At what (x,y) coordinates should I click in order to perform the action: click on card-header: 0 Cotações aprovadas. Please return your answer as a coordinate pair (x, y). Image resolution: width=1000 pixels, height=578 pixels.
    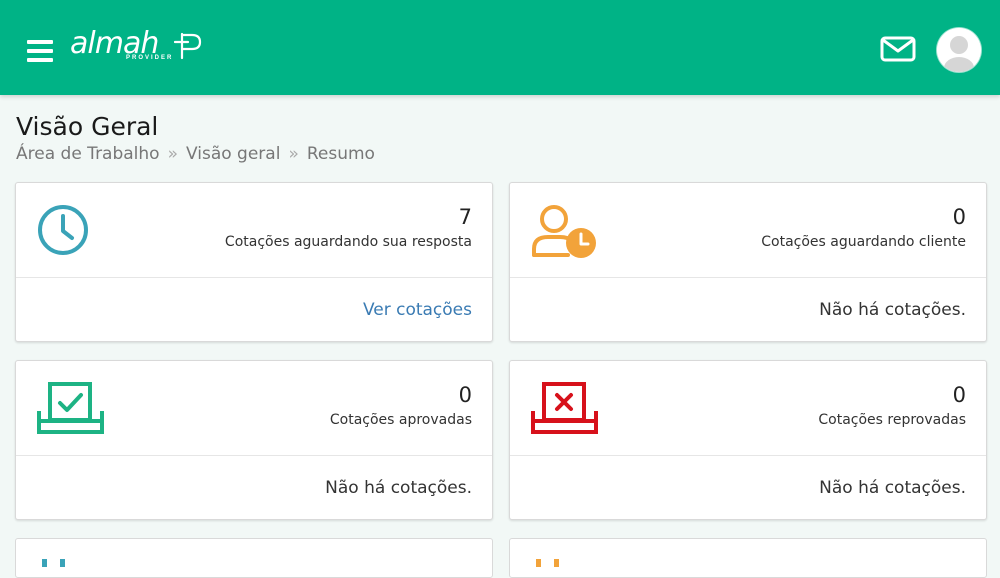
    Looking at the image, I should click on (254, 408).